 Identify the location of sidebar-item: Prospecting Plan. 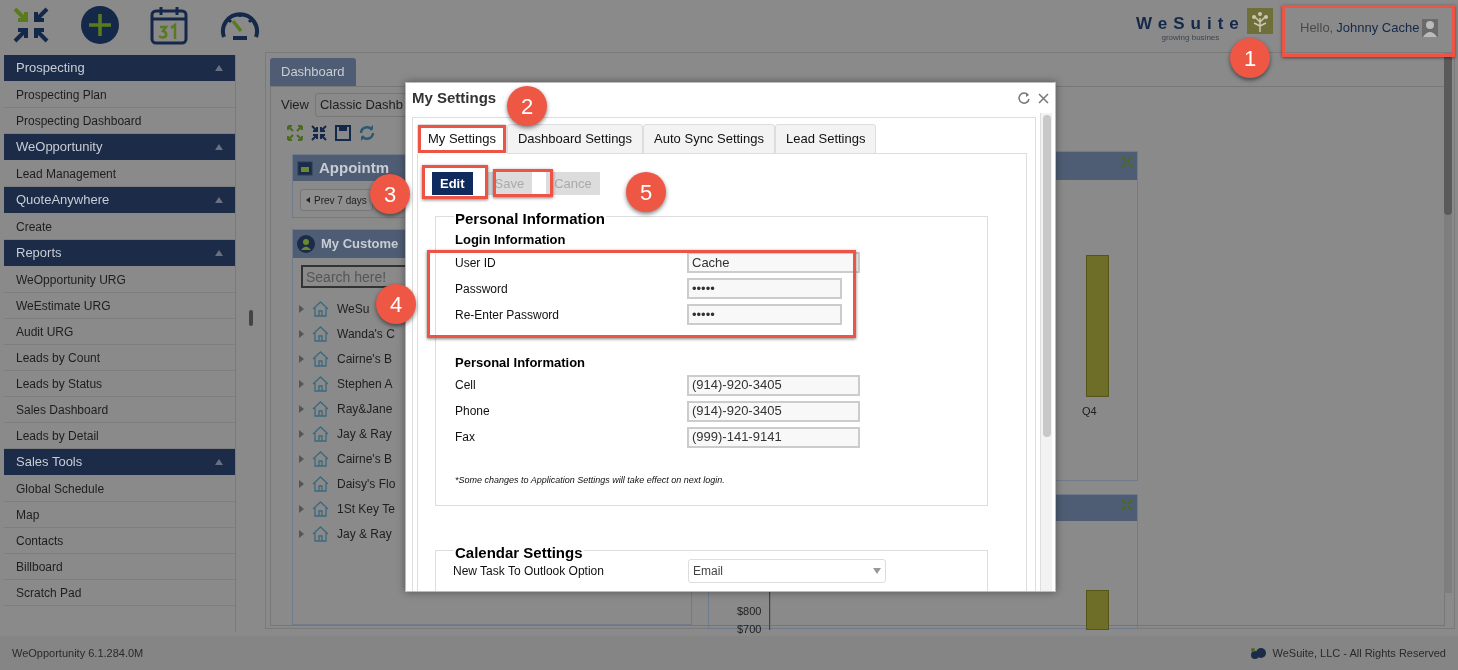
(119, 95).